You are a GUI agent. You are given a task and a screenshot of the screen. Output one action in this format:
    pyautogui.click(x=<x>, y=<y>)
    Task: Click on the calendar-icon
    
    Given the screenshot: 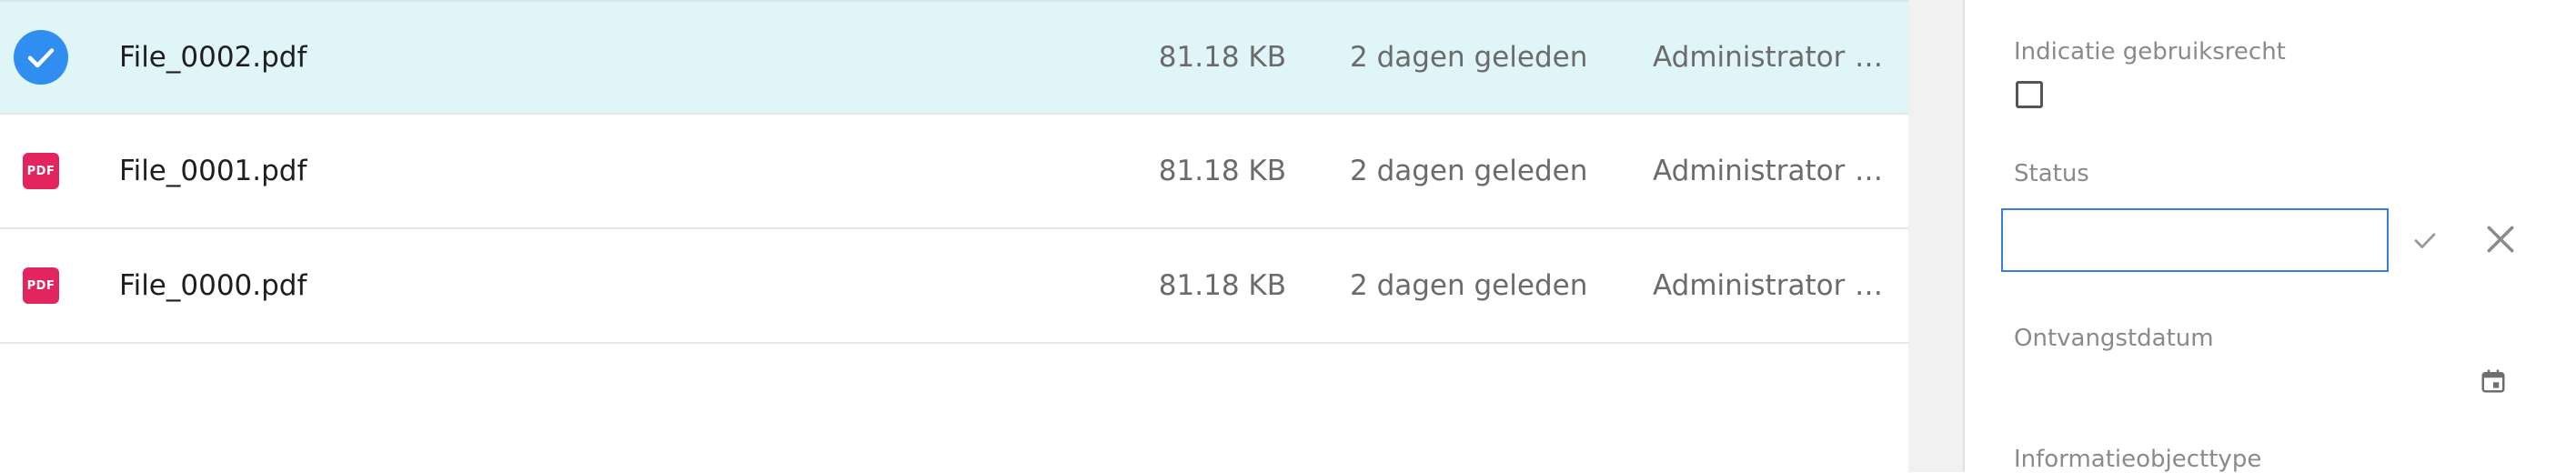 What is the action you would take?
    pyautogui.click(x=2493, y=381)
    